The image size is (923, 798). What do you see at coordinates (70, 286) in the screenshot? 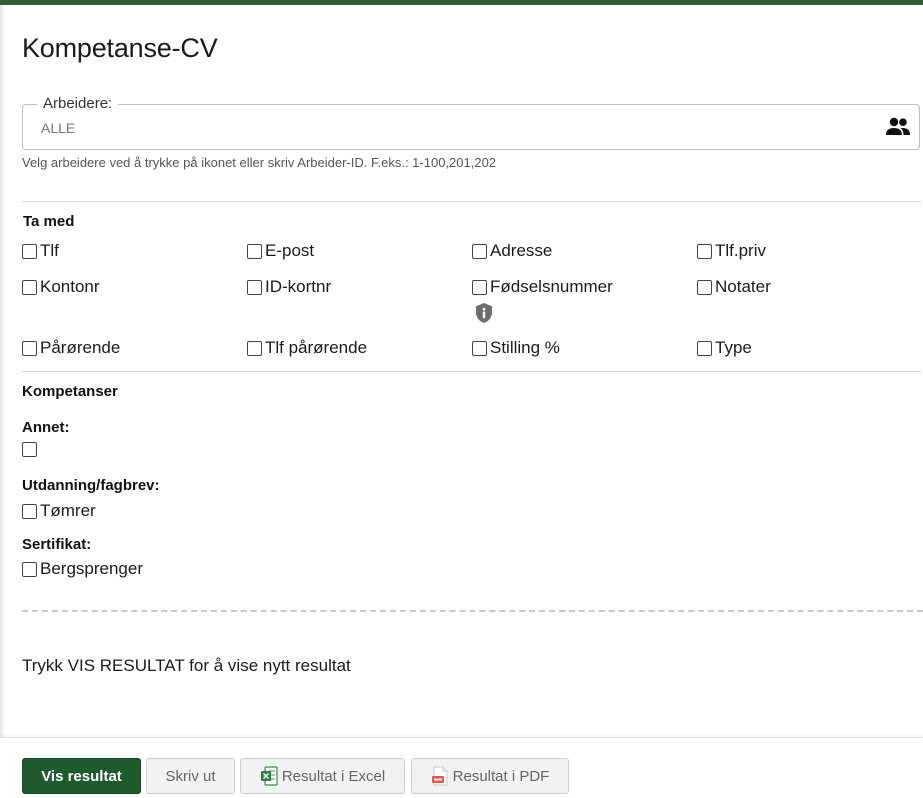
I see `checkbox-label: Kontonr` at bounding box center [70, 286].